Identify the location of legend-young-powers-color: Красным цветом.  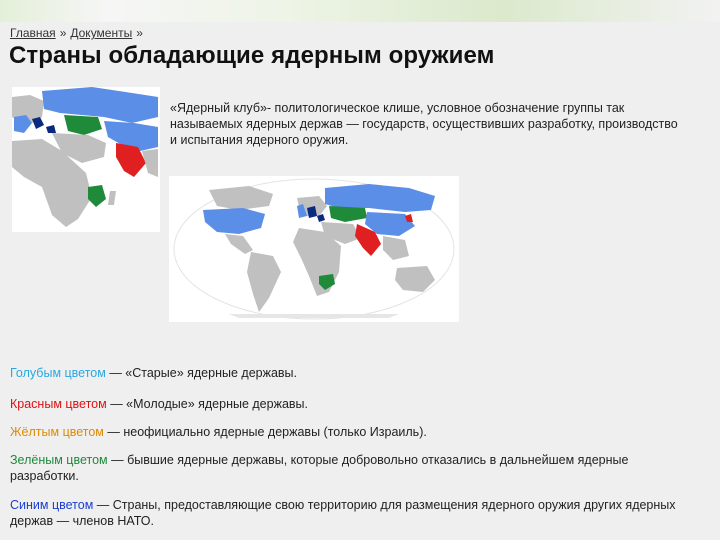
(58, 404).